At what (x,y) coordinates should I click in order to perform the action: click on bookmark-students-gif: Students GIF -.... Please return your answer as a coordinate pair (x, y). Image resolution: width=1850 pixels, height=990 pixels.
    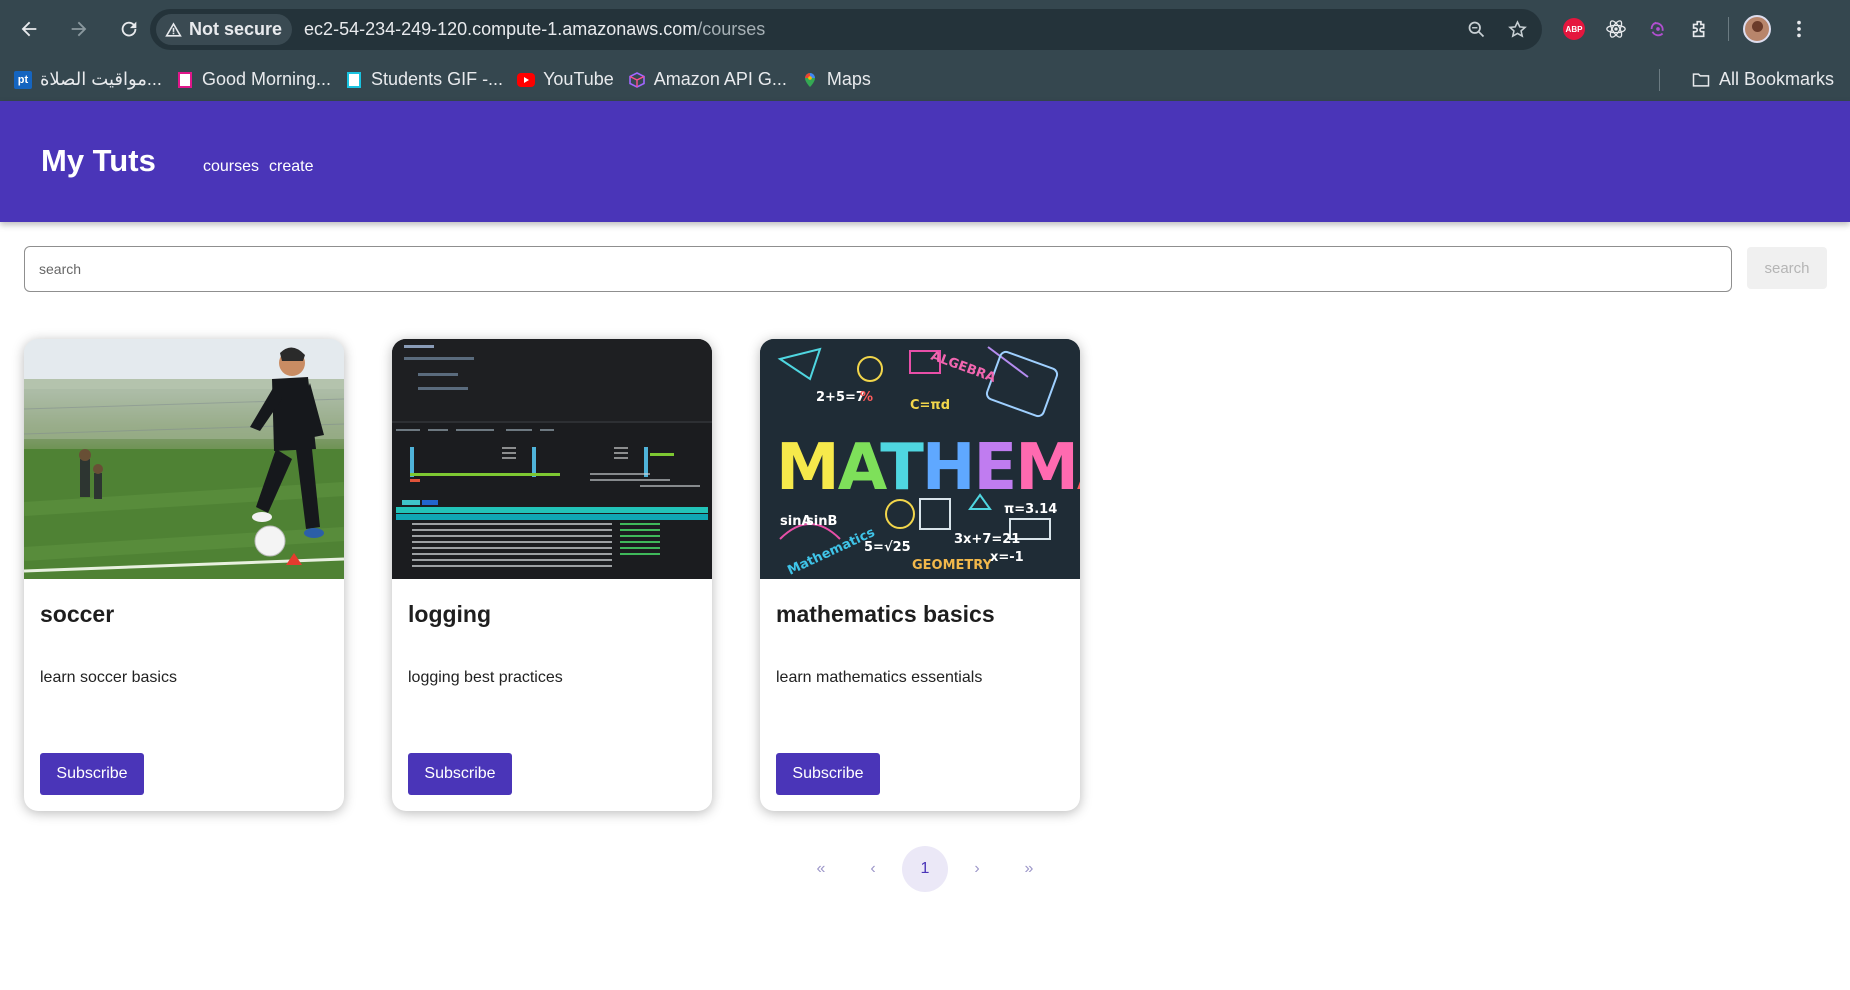
    Looking at the image, I should click on (424, 79).